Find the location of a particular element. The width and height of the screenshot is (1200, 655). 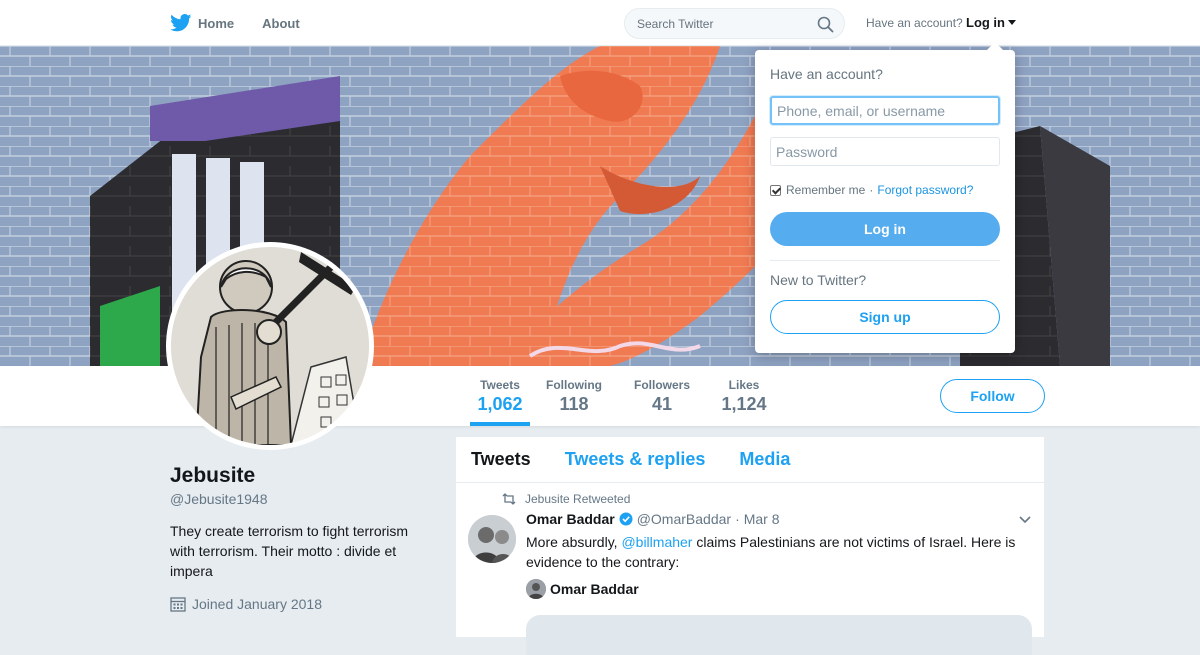

remember-me-row: Remember me · Forgot password? is located at coordinates (871, 190).